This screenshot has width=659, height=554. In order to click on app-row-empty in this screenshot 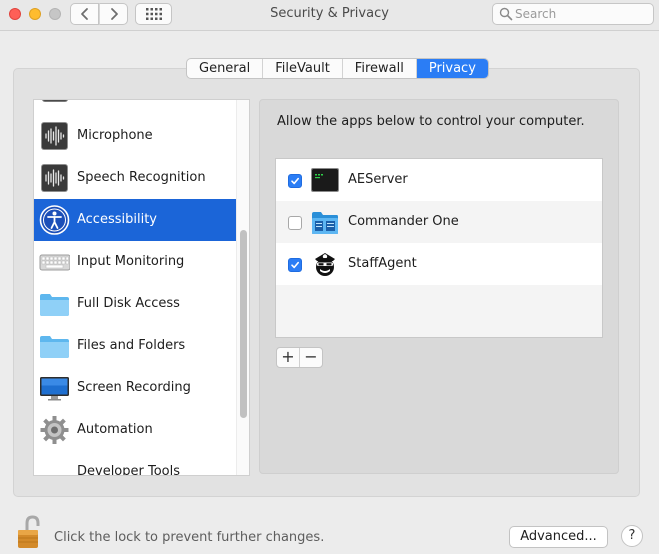, I will do `click(439, 311)`.